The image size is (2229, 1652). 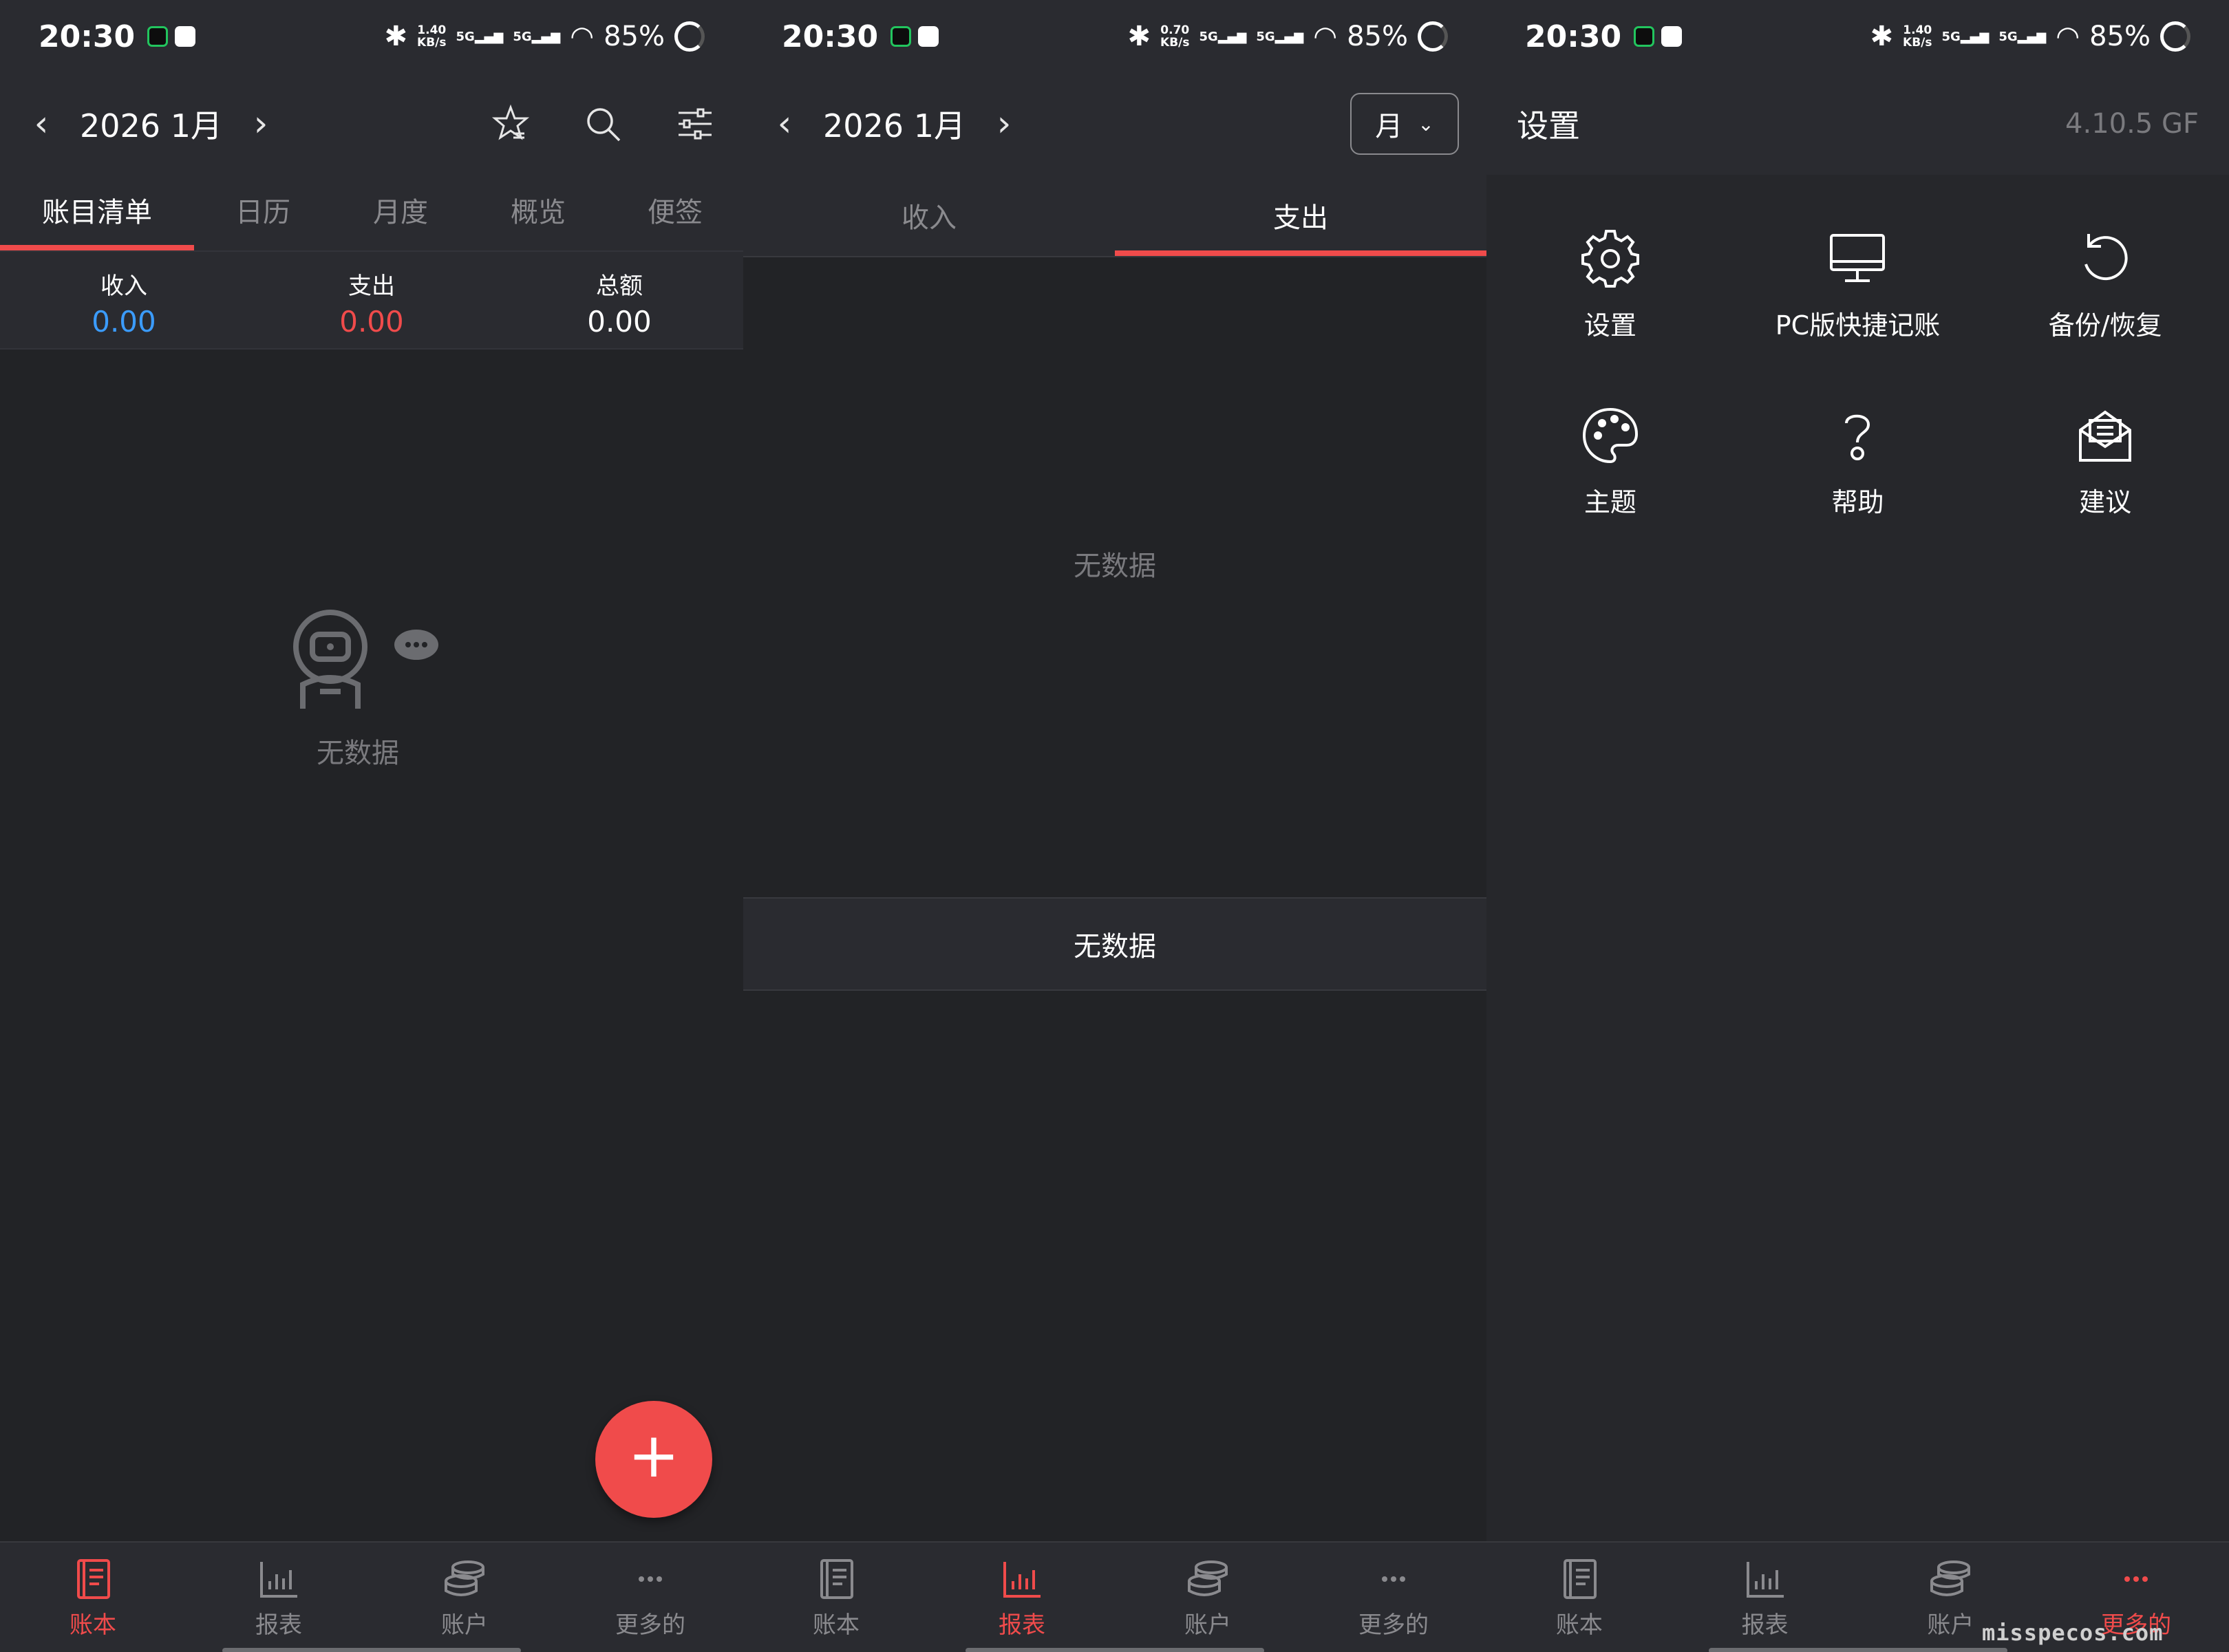 What do you see at coordinates (929, 215) in the screenshot?
I see `tab-income: 收入` at bounding box center [929, 215].